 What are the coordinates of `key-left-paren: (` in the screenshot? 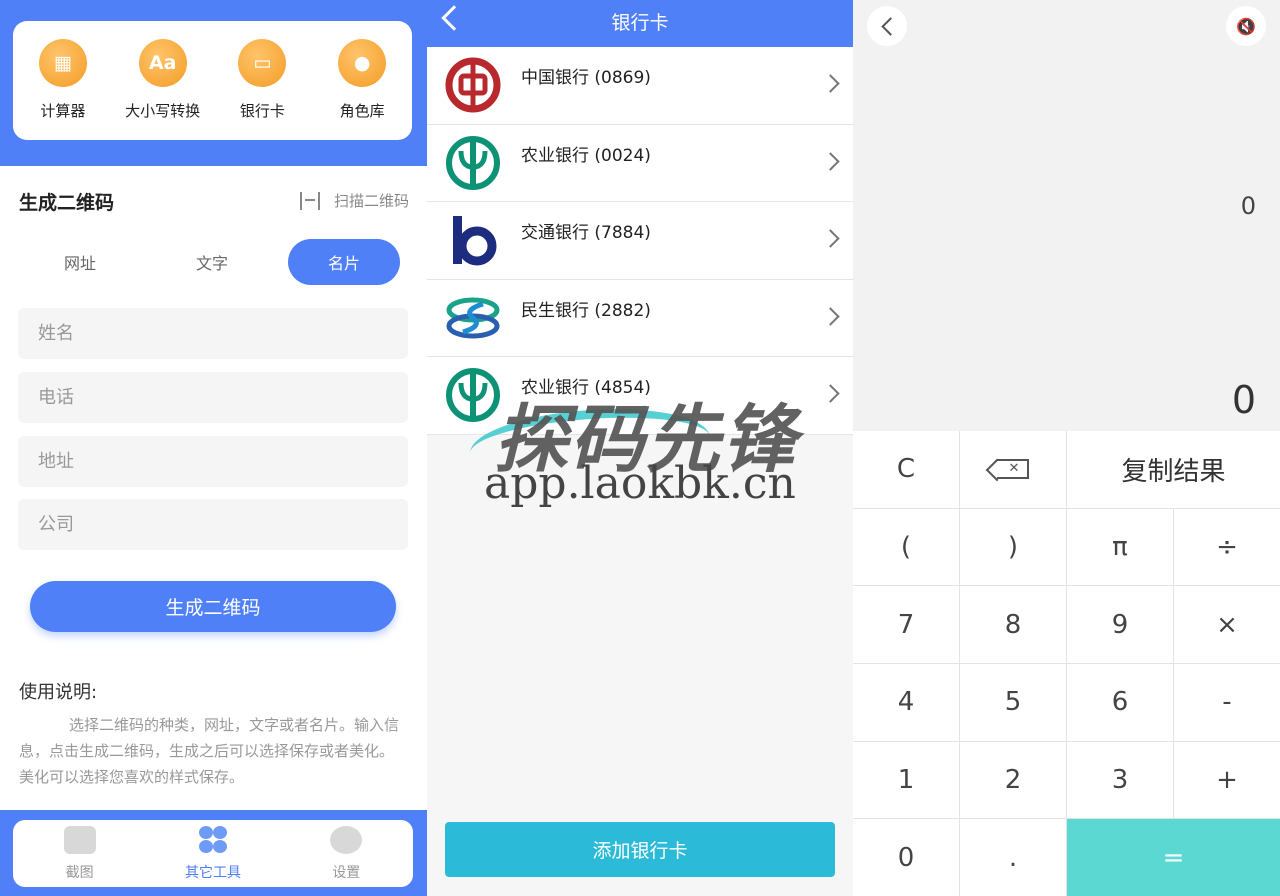 It's located at (906, 547).